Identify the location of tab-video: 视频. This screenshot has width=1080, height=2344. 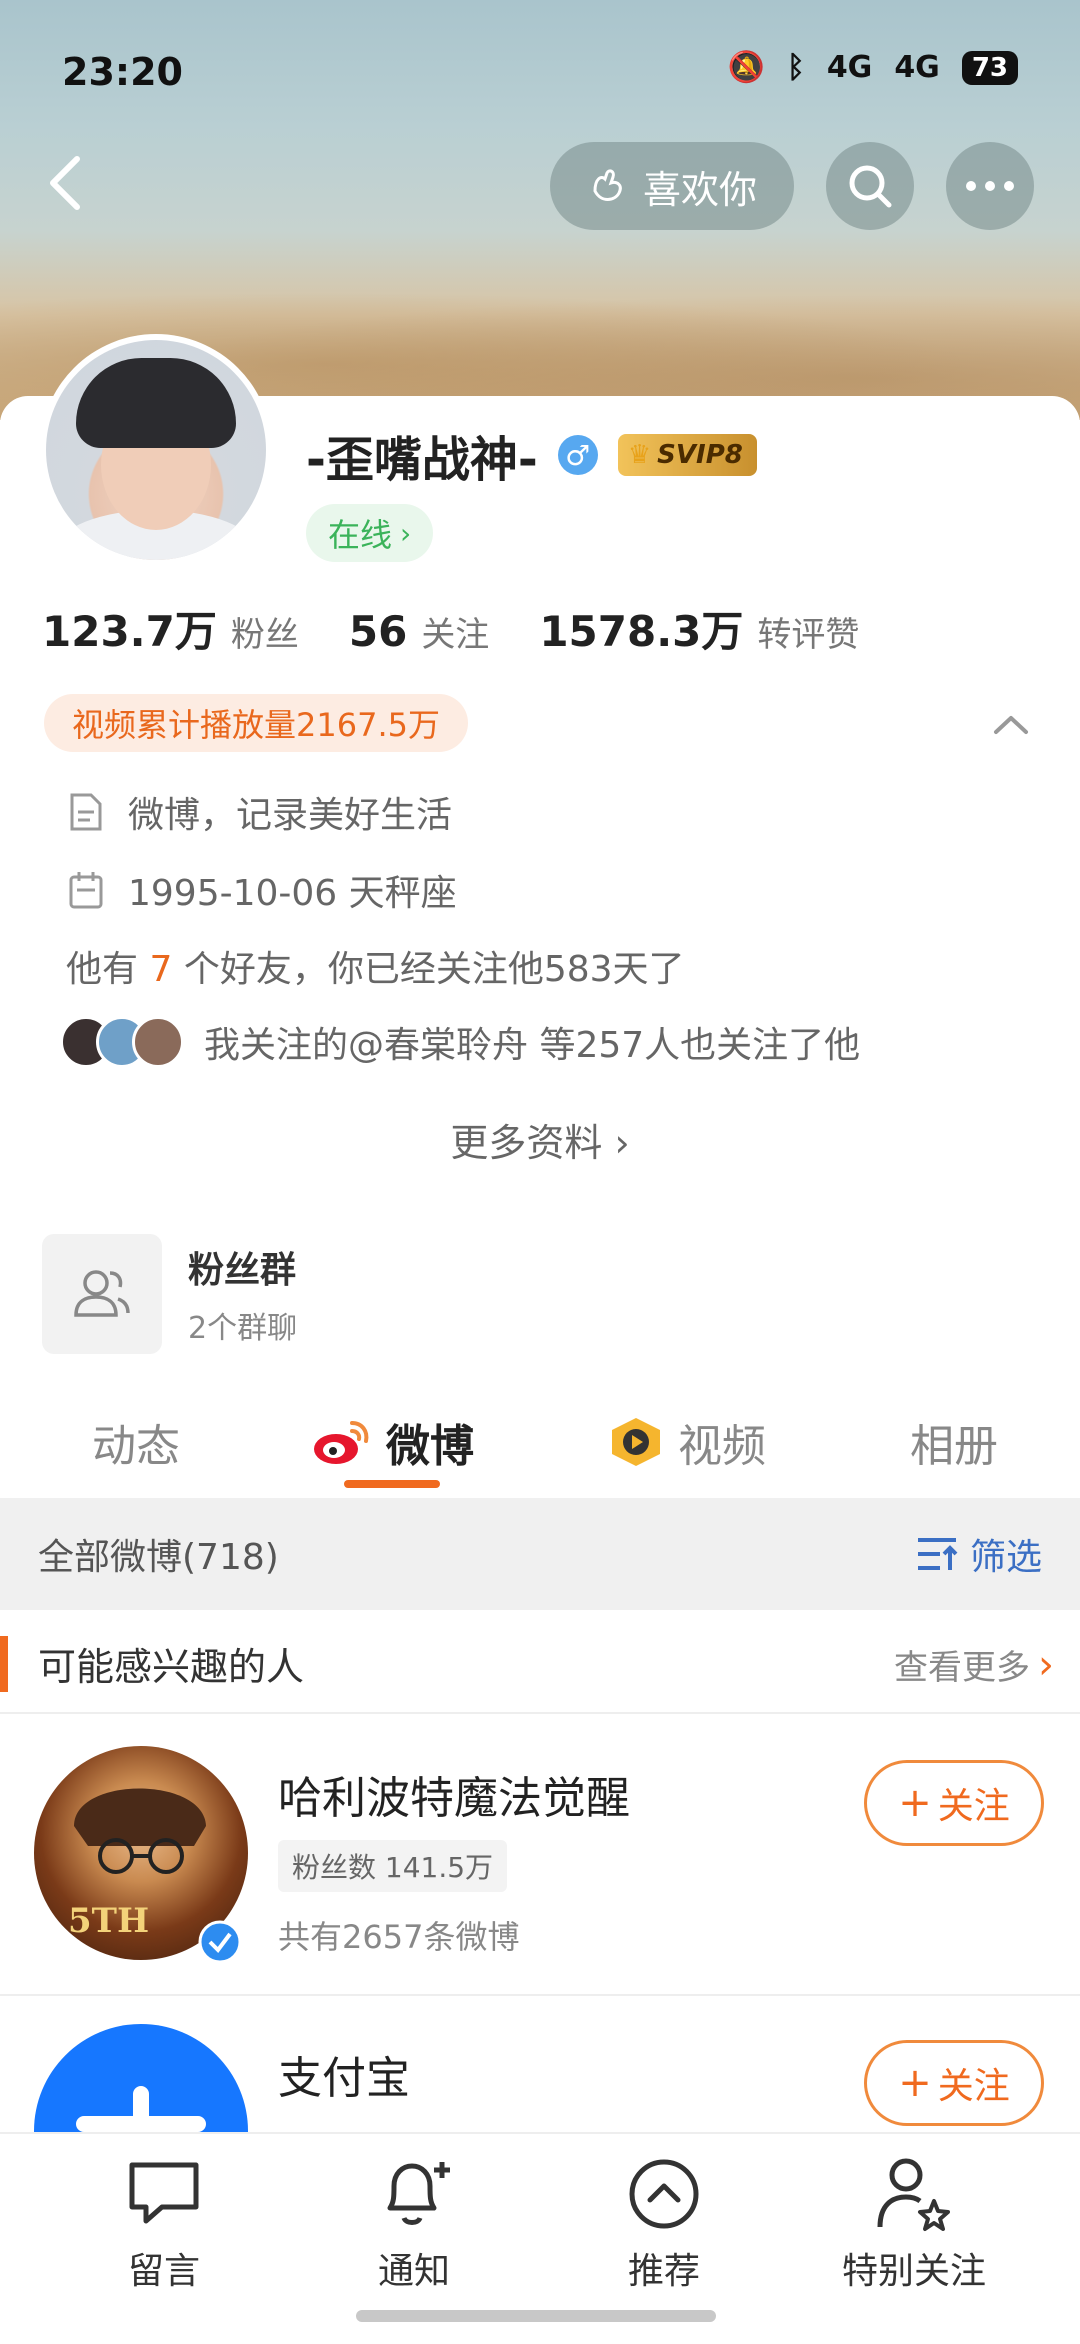
(687, 1442).